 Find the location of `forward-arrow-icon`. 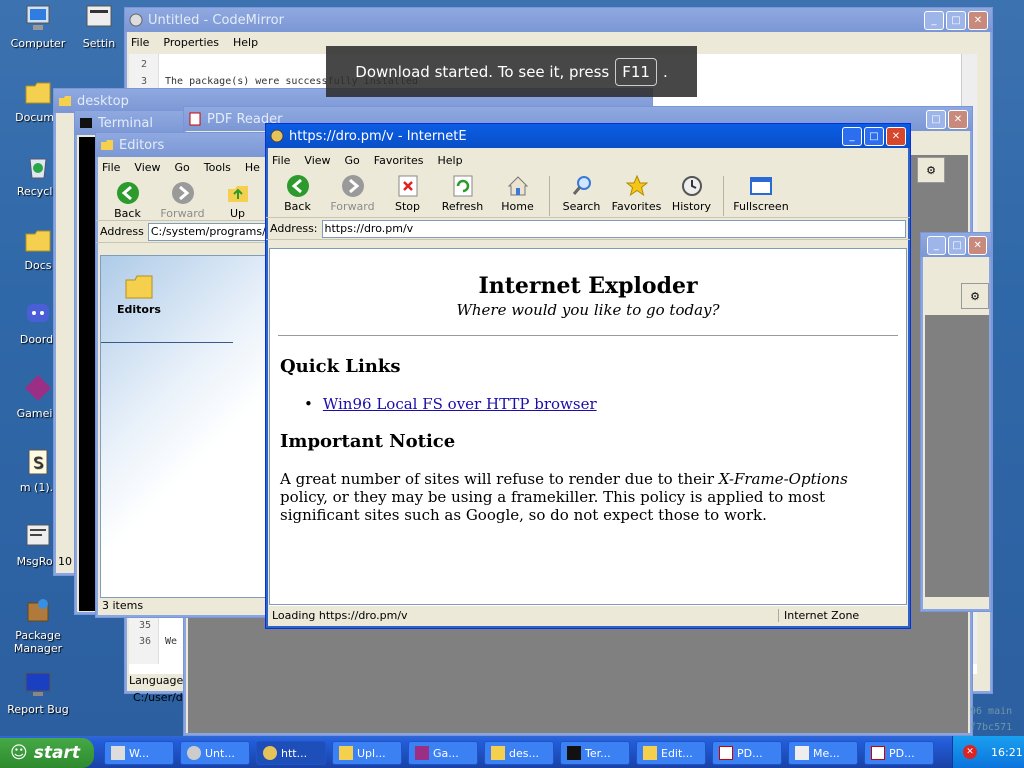

forward-arrow-icon is located at coordinates (183, 193).